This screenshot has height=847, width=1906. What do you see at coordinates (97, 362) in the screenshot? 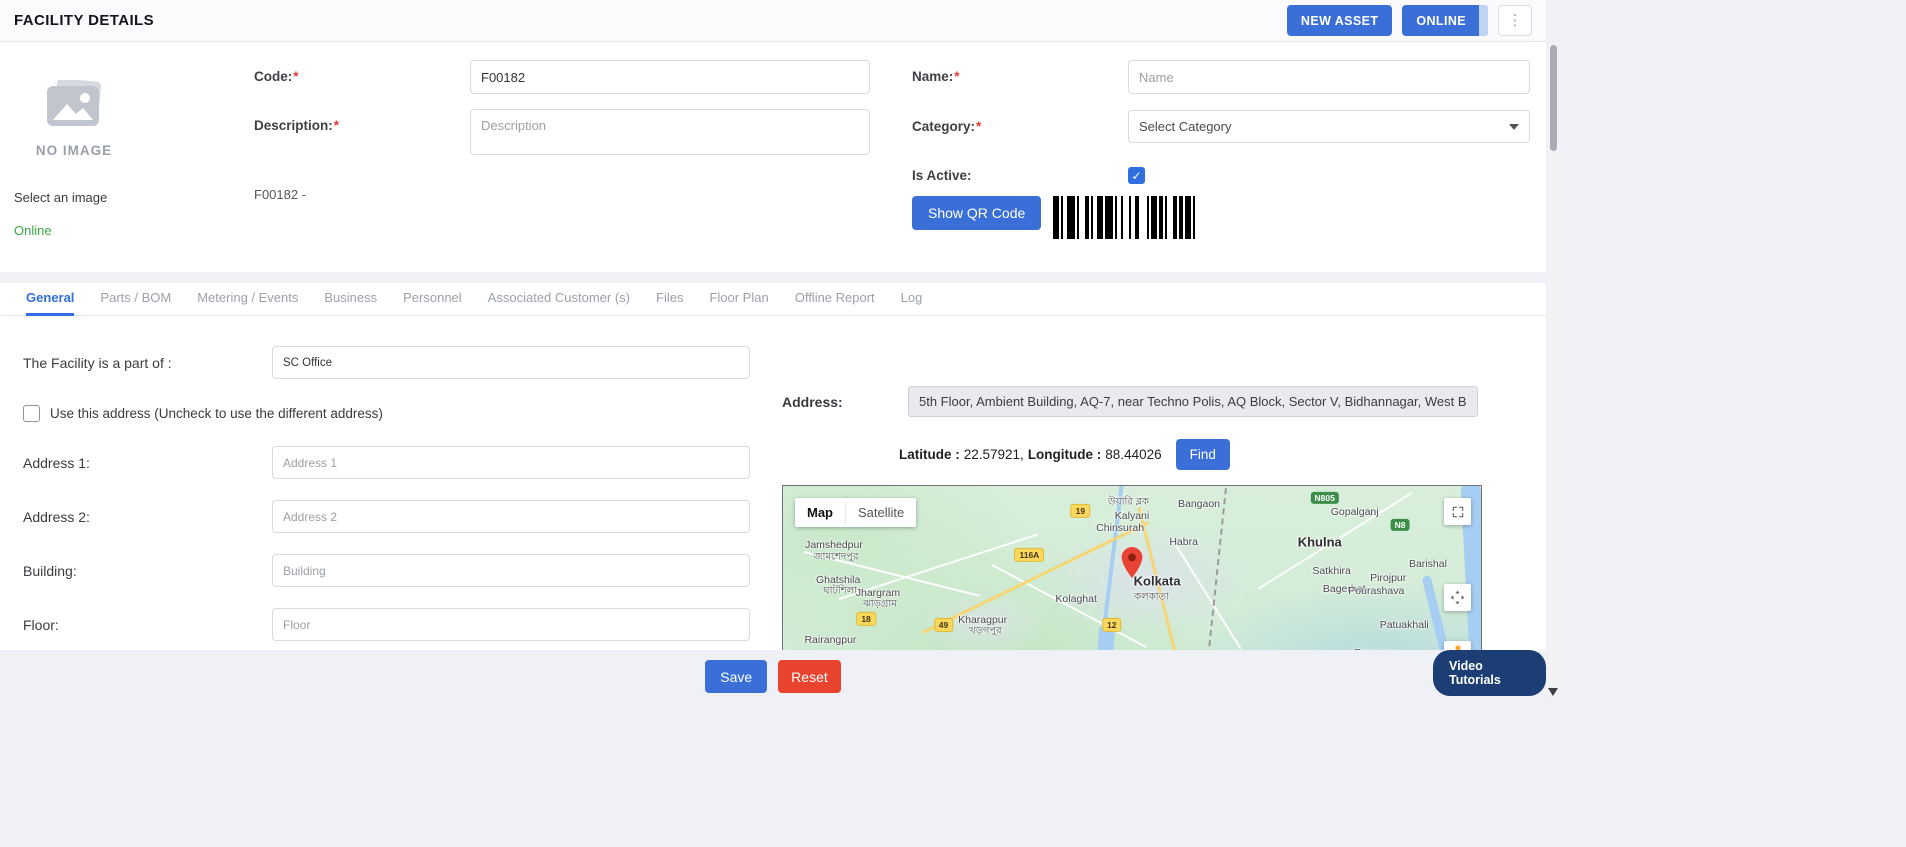
I see `part-of-label: The Facility is a part of :` at bounding box center [97, 362].